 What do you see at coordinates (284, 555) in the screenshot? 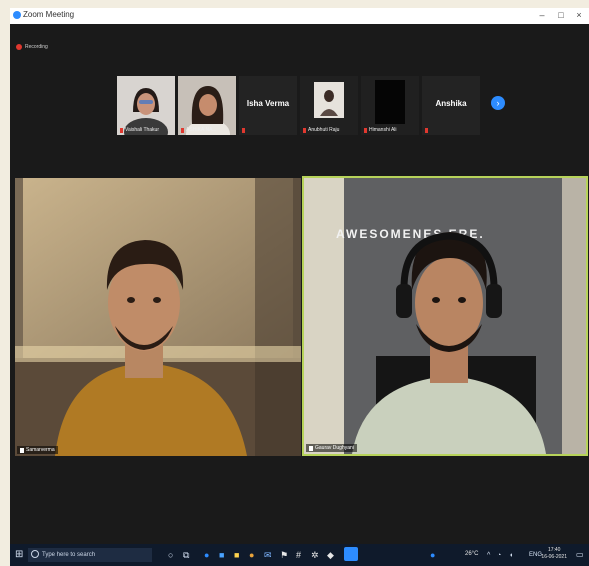
I see `teams-icon: ⚑` at bounding box center [284, 555].